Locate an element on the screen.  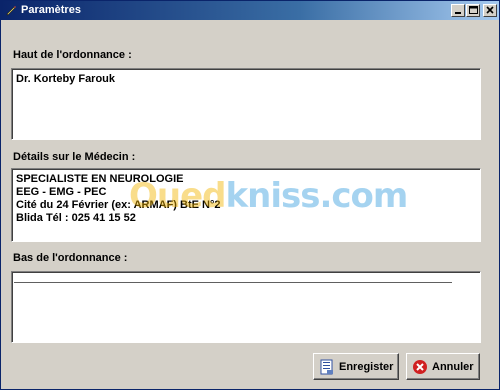
title-bar: Paramètres is located at coordinates (250, 10).